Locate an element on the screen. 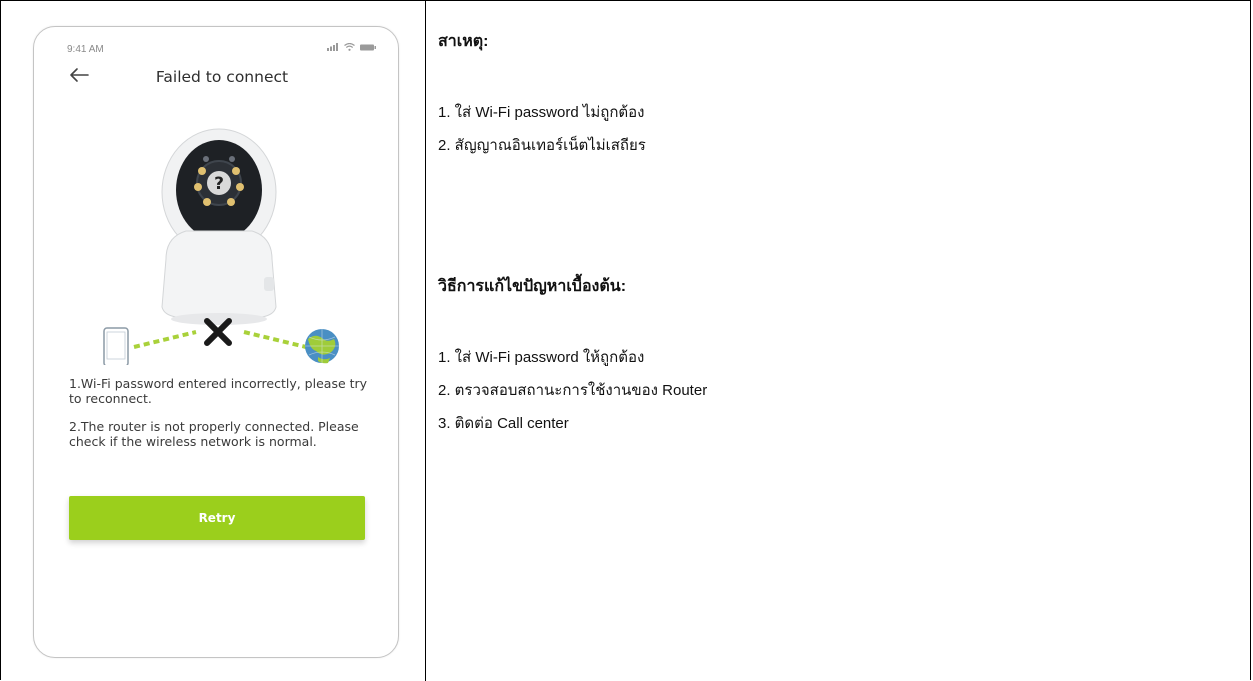  camera-icon: ? is located at coordinates (219, 226).